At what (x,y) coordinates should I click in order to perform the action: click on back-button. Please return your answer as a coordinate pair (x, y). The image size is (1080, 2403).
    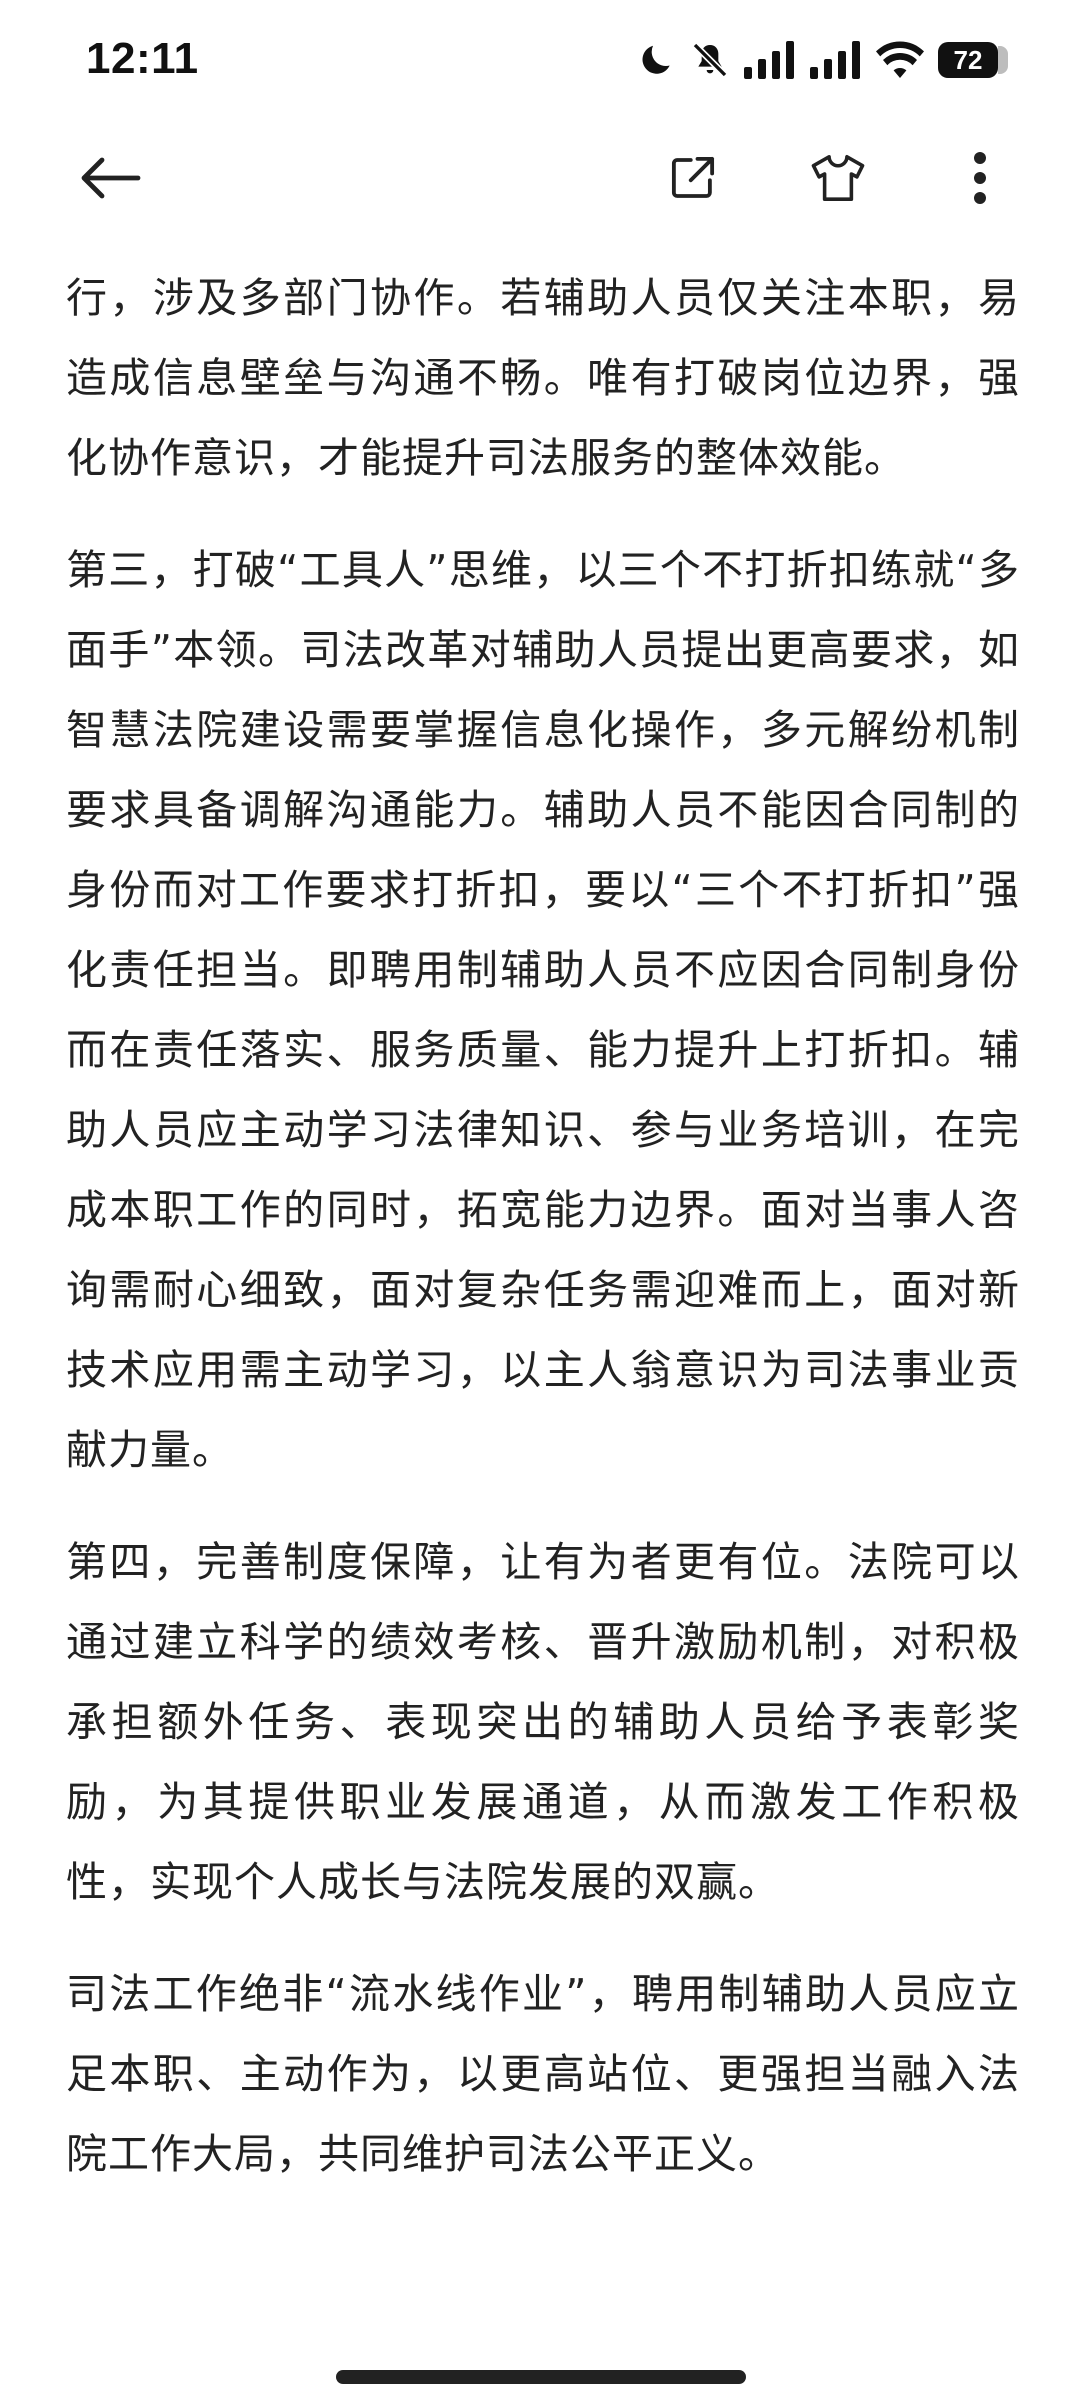
    Looking at the image, I should click on (110, 180).